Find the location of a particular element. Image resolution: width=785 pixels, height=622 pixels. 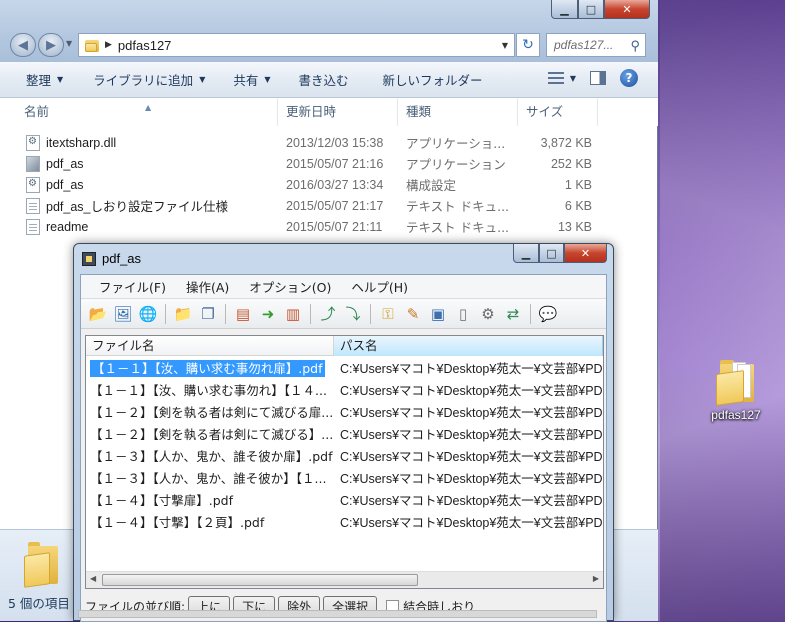

breadcrumb-chevron-icon: ▶ is located at coordinates (108, 45).